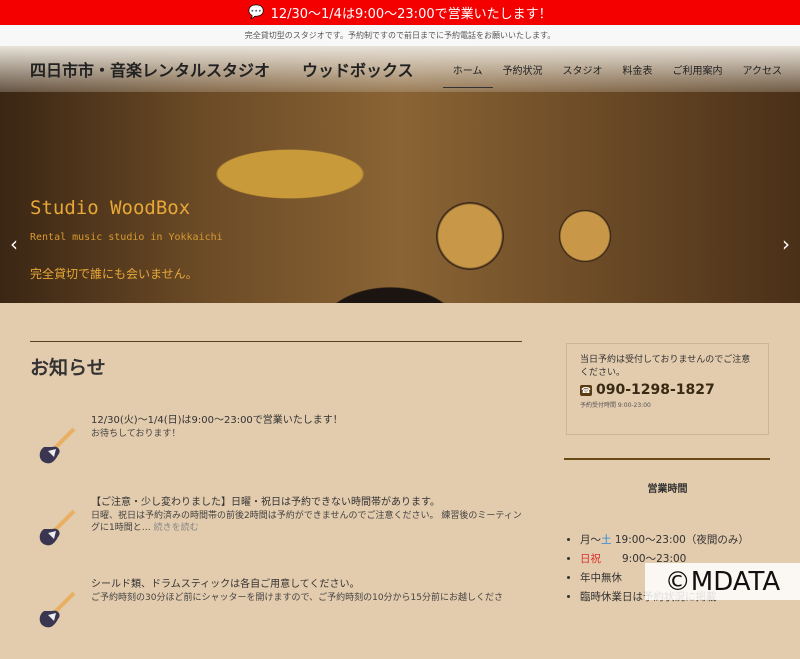  I want to click on phone-number: 090-1298-1827, so click(655, 390).